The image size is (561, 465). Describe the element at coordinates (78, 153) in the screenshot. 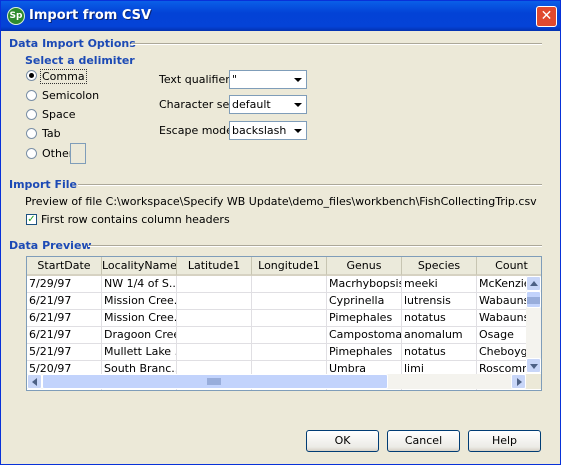

I see `other-delimiter-input` at that location.